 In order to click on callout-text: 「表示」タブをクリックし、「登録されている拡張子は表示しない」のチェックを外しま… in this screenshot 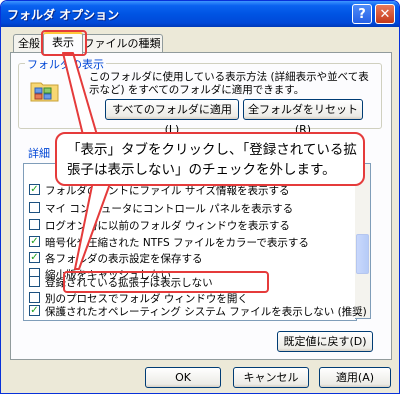, I will do `click(212, 160)`.